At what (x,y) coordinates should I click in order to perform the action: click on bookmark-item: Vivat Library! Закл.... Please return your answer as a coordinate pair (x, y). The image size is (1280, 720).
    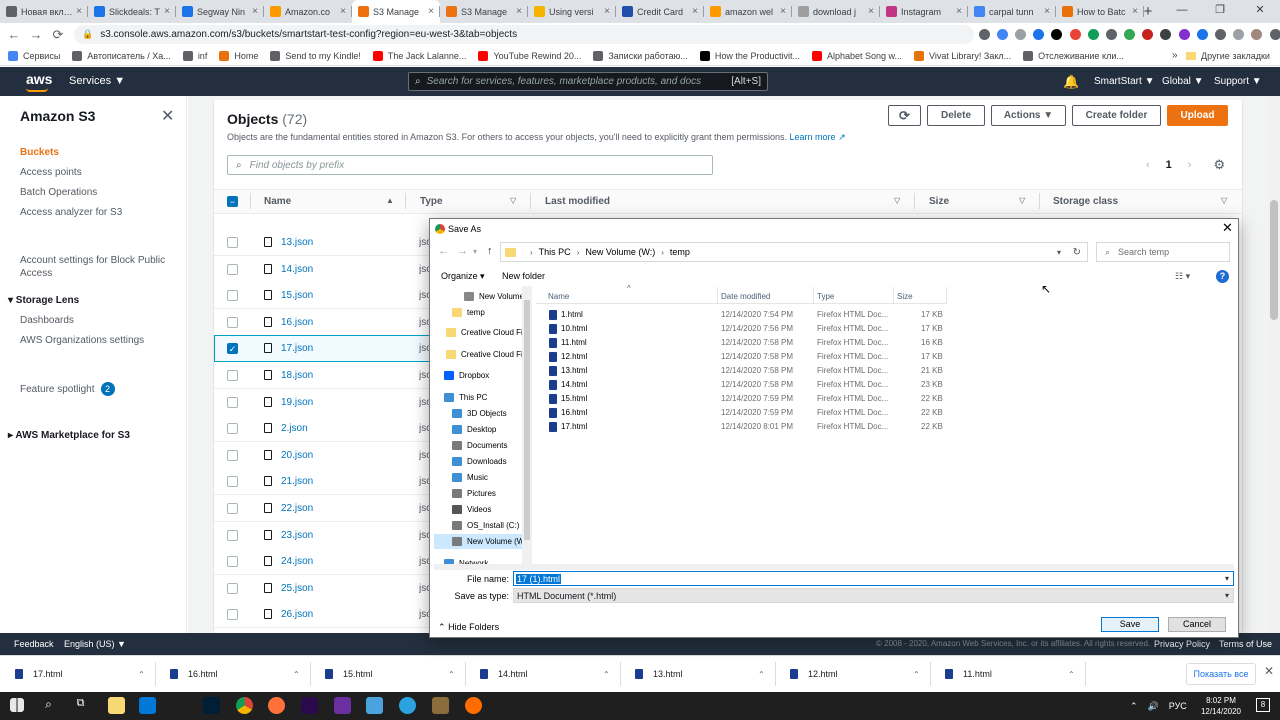
    Looking at the image, I should click on (962, 55).